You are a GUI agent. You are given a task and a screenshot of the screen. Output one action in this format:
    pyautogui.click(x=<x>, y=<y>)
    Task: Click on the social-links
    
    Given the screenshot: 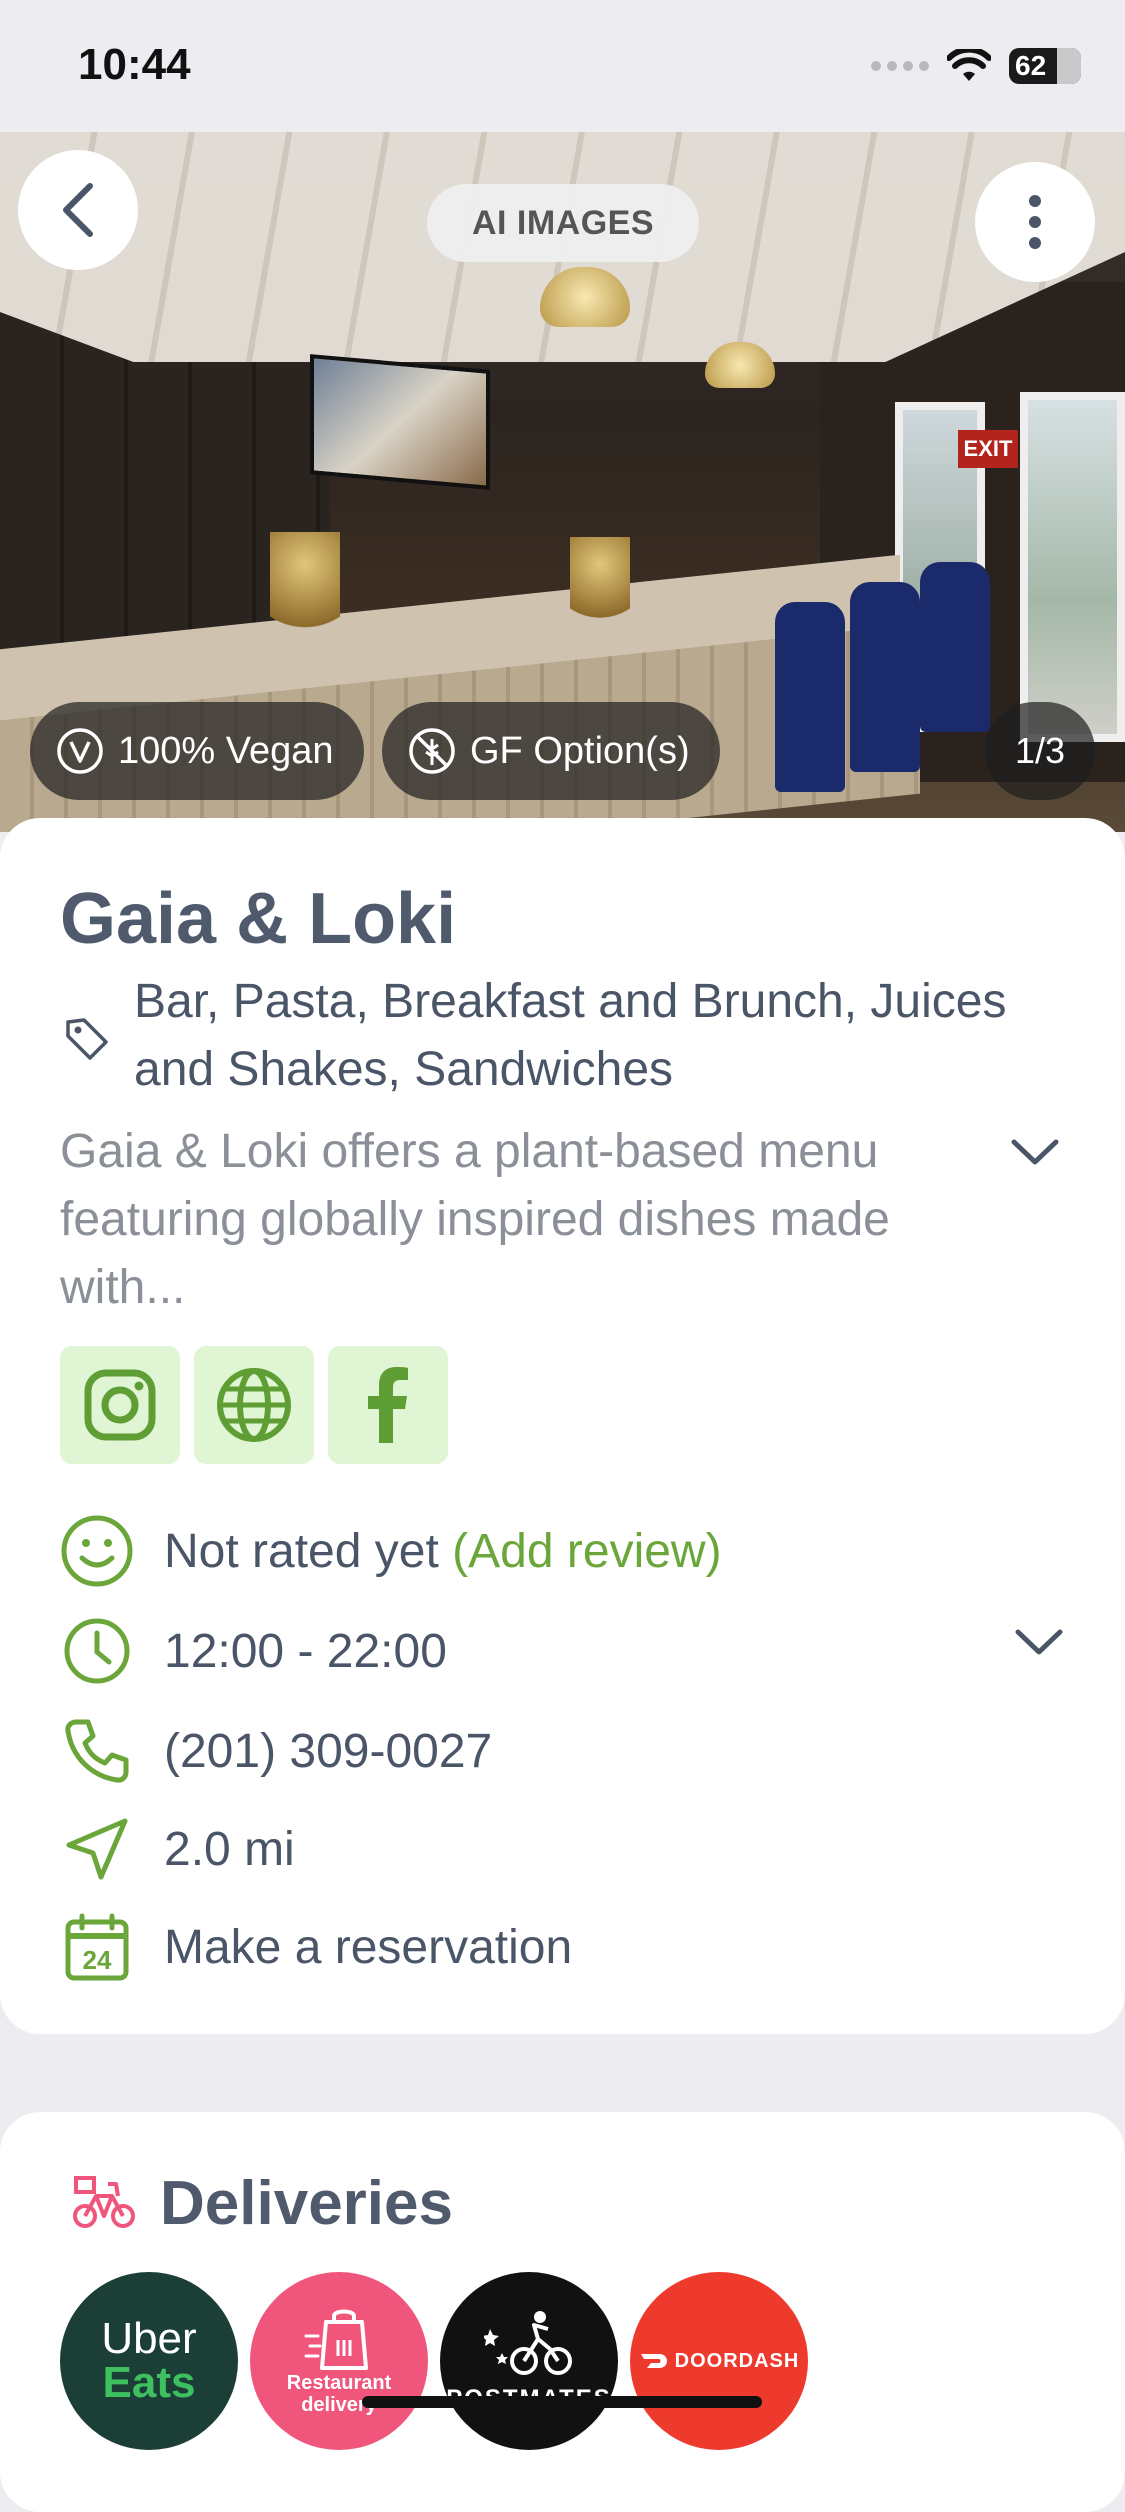 What is the action you would take?
    pyautogui.click(x=254, y=1405)
    